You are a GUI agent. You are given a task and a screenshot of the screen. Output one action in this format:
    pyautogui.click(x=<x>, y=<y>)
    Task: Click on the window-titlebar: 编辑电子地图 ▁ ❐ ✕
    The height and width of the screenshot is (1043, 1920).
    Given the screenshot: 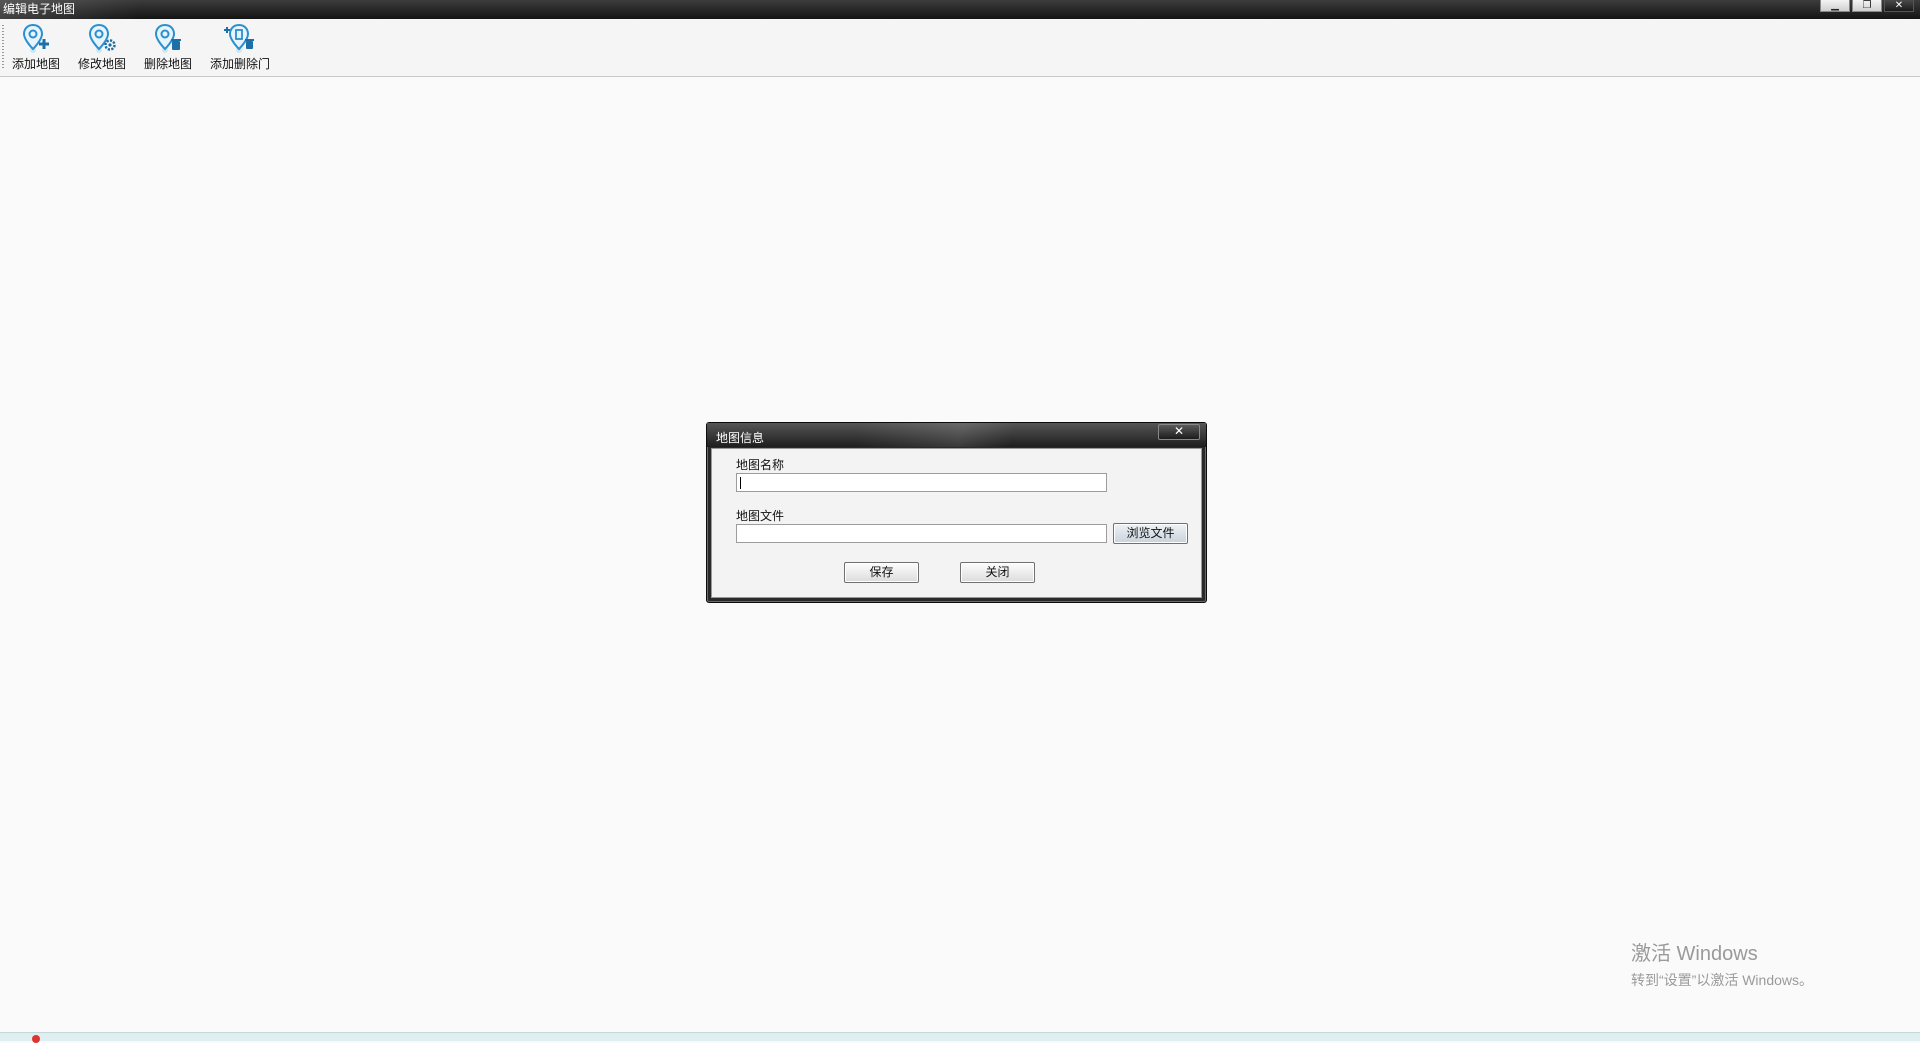 What is the action you would take?
    pyautogui.click(x=960, y=9)
    